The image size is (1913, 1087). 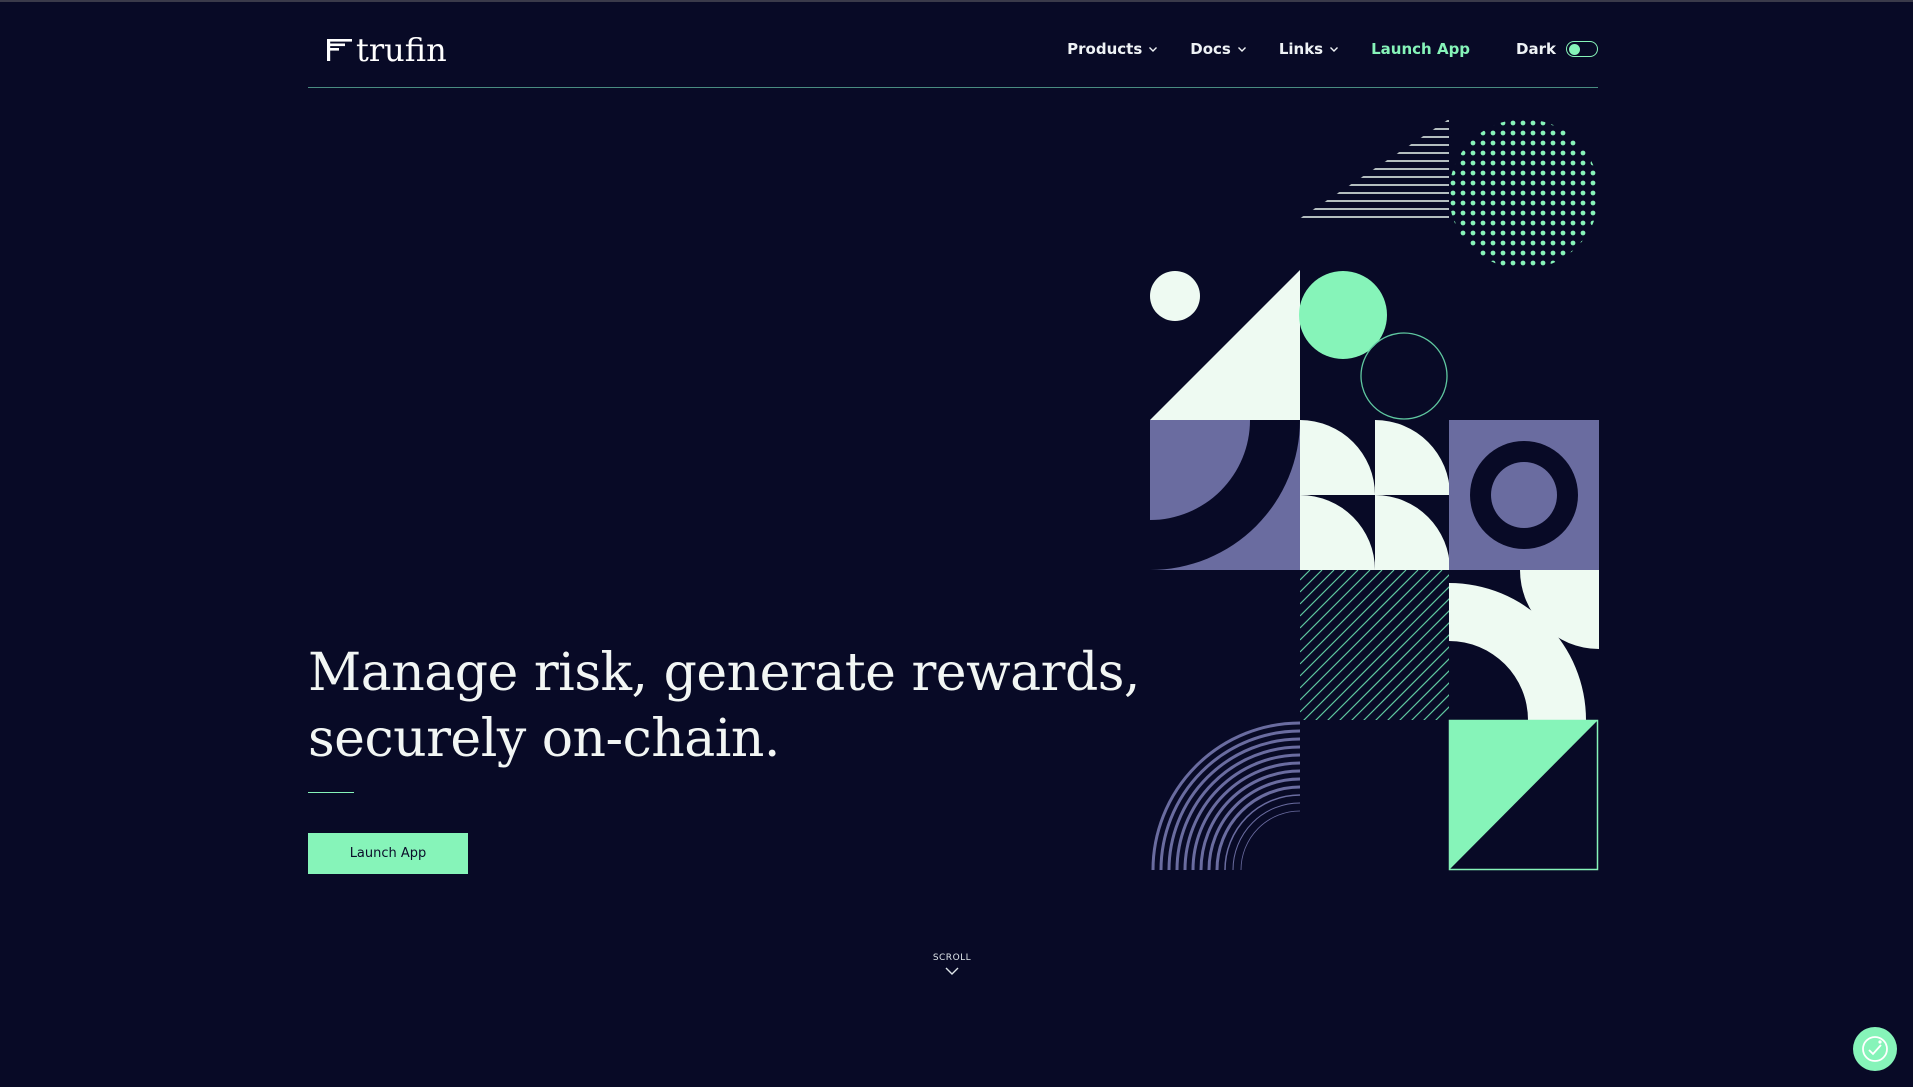 I want to click on logo-link: trufin, so click(x=385, y=50).